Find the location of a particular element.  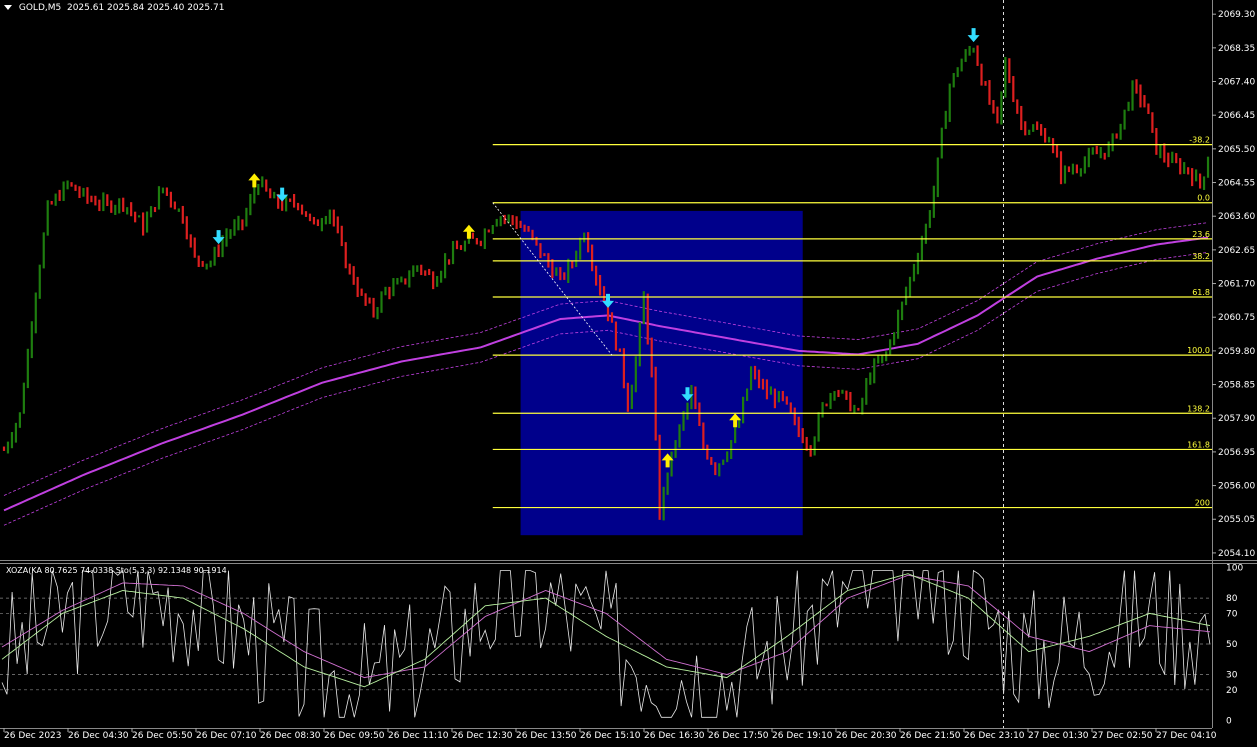

price-tick-label: 2068.35 is located at coordinates (1236, 49).